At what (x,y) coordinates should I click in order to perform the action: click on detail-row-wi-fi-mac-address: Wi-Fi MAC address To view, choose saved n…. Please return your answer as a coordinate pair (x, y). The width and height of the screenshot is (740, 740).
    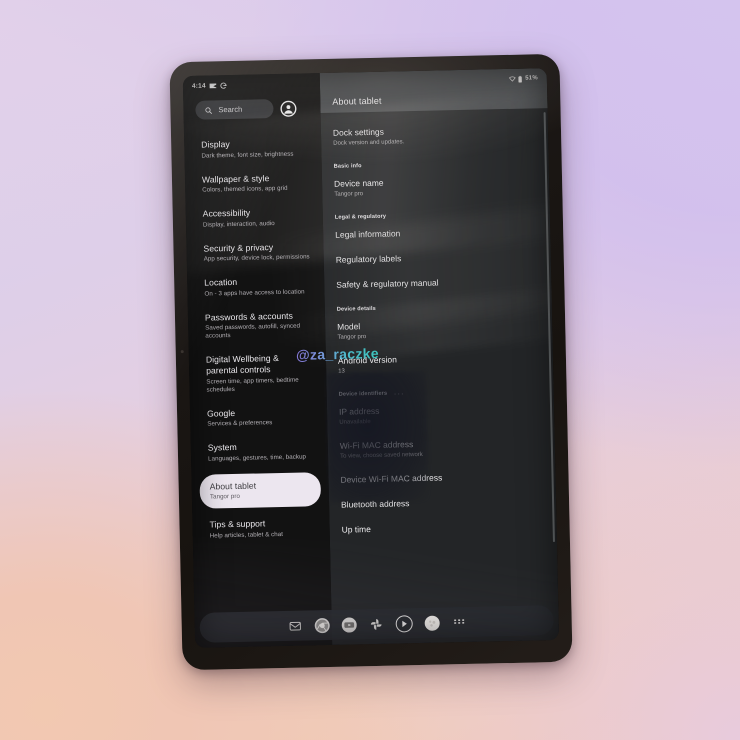
    Looking at the image, I should click on (442, 448).